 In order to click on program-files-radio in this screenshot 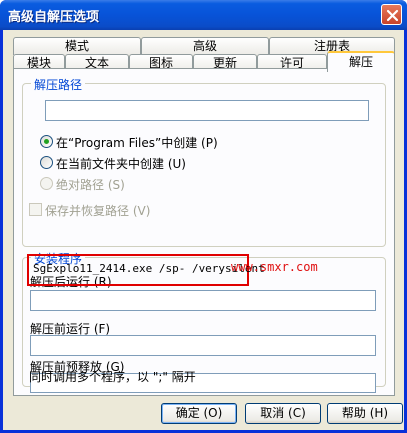, I will do `click(46, 141)`.